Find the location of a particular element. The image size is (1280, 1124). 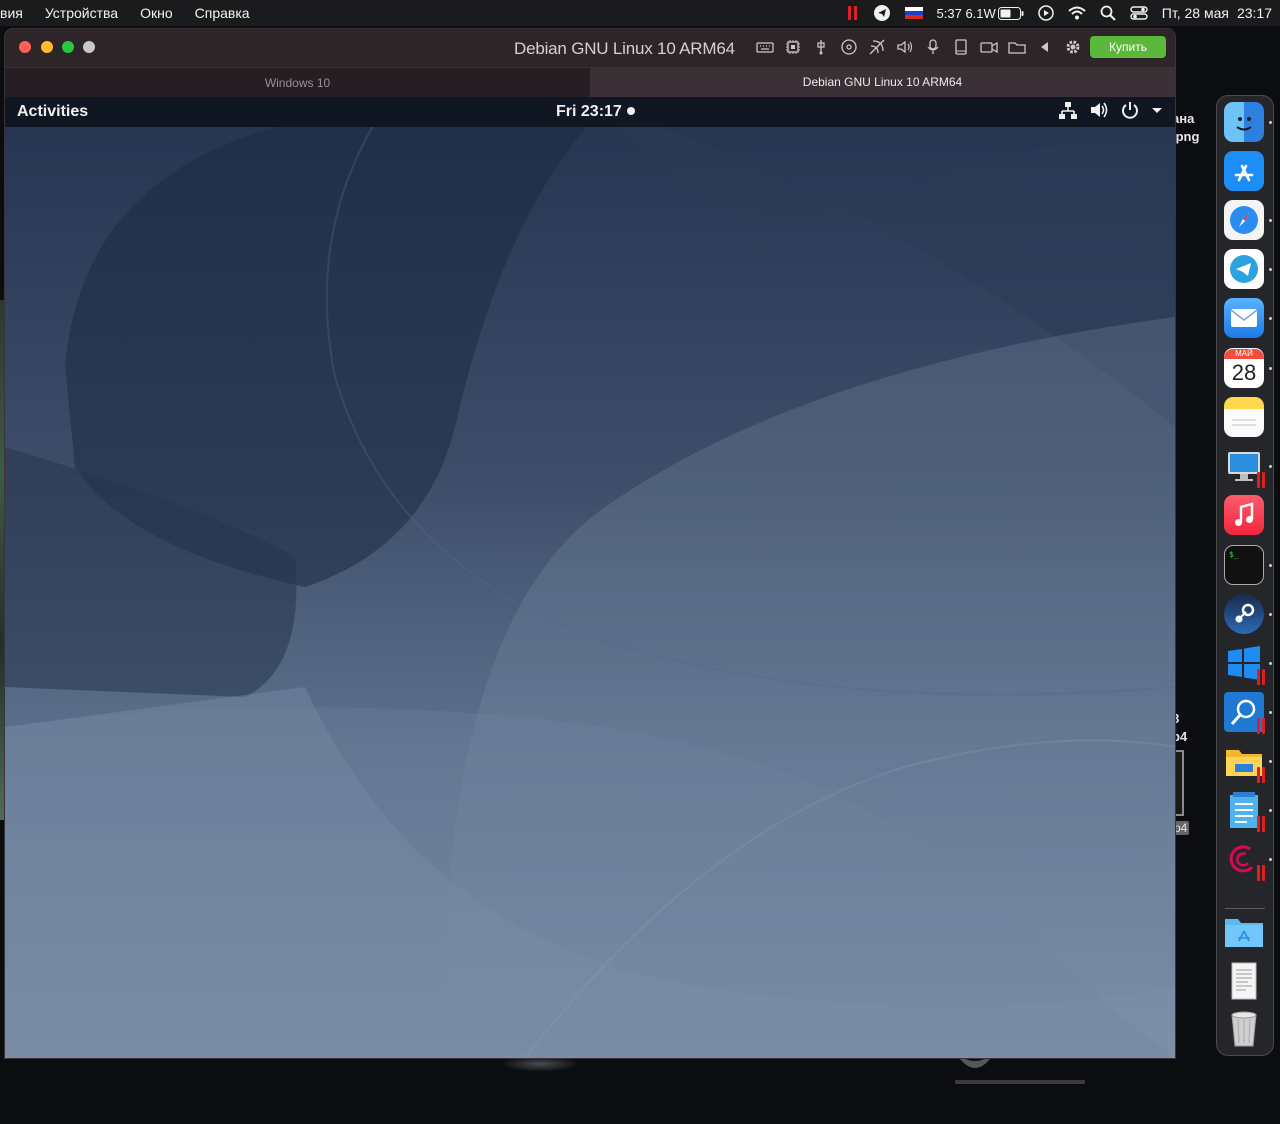

power-icon is located at coordinates (1130, 110).